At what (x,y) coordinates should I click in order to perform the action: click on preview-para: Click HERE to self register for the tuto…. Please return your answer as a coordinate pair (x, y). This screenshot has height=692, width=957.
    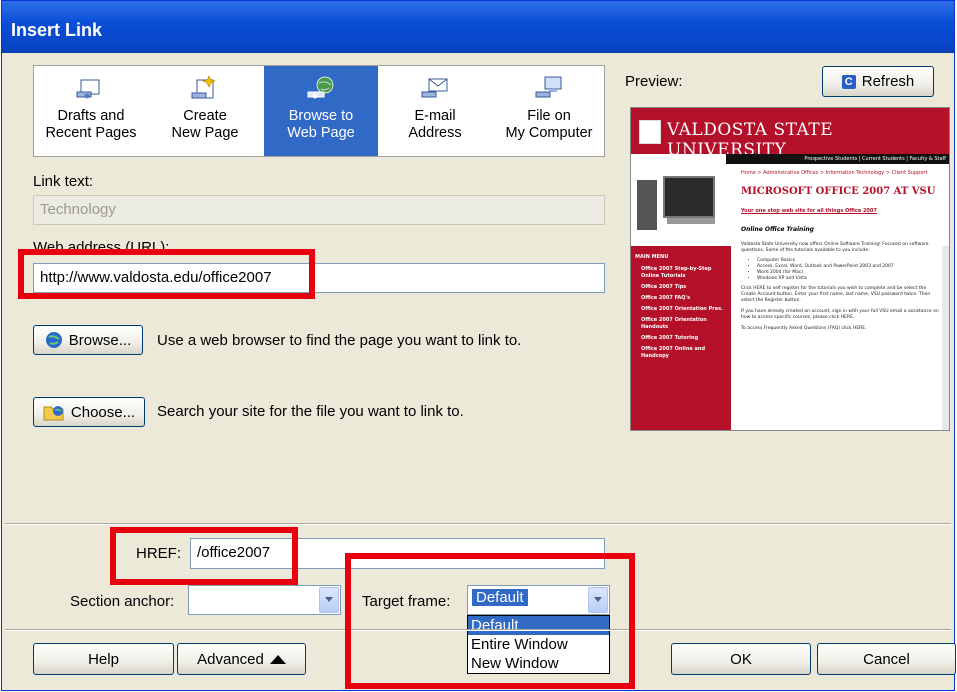
    Looking at the image, I should click on (836, 294).